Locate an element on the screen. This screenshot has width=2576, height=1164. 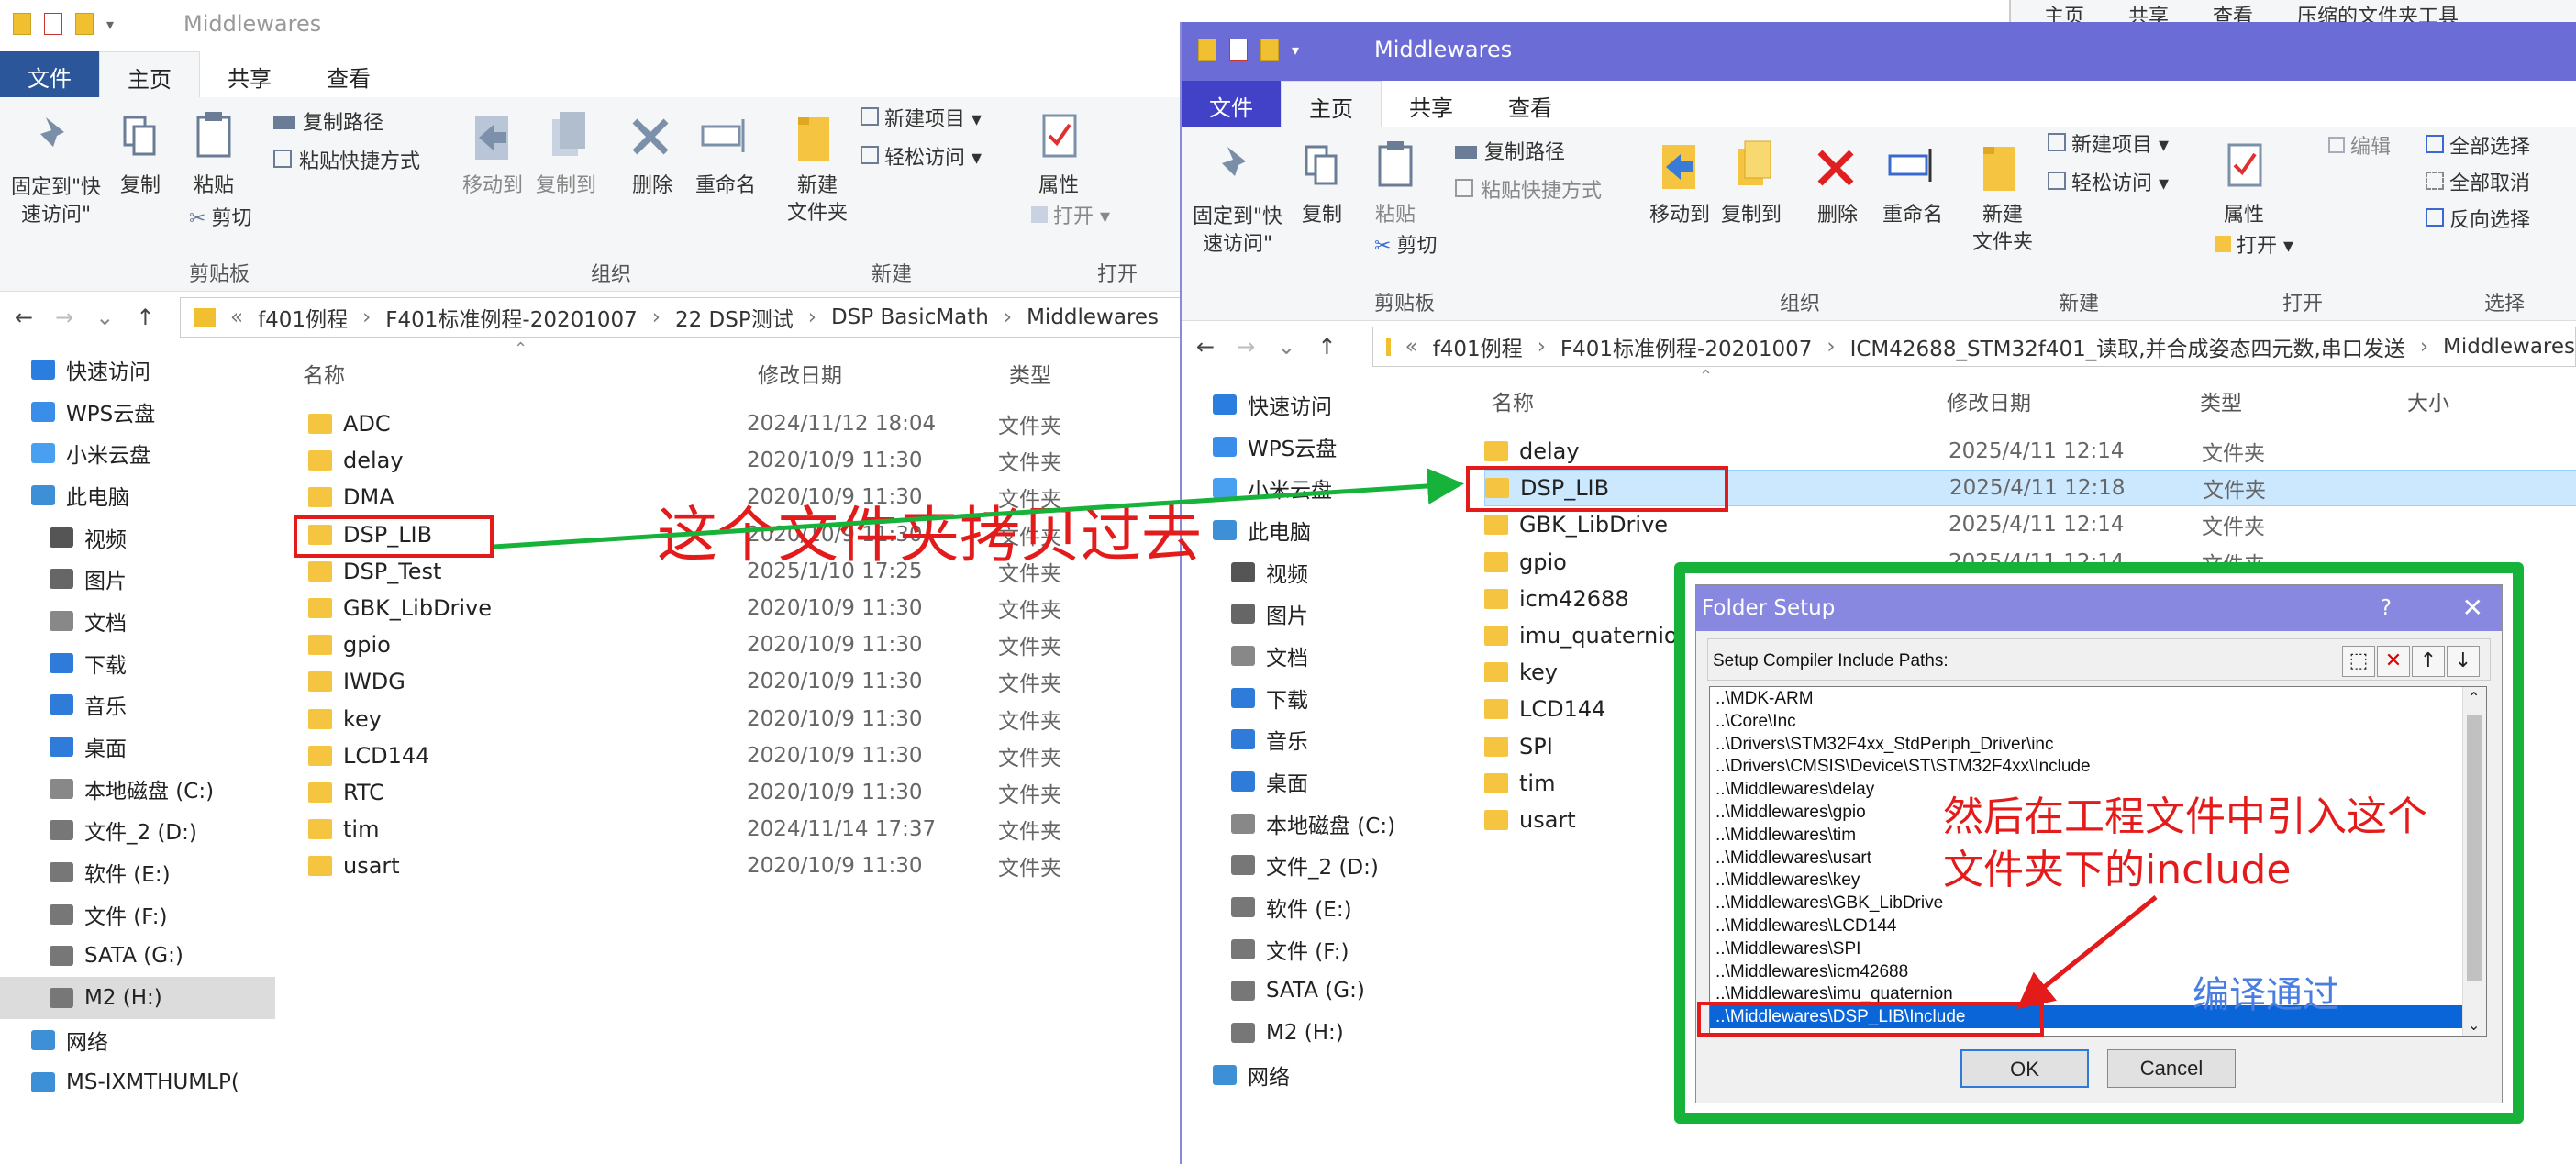
select-all-button: 全部选择 is located at coordinates (2478, 147).